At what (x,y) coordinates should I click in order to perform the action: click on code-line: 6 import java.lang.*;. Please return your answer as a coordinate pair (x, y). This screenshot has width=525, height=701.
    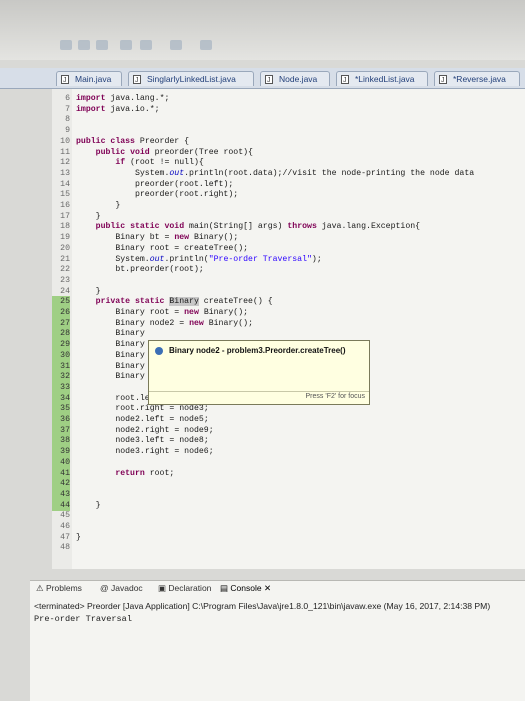
    Looking at the image, I should click on (288, 98).